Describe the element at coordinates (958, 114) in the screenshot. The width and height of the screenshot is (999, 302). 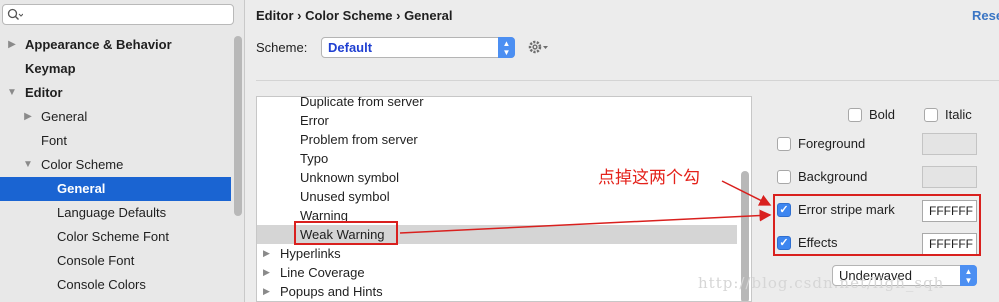
I see `italic-label: Italic` at that location.